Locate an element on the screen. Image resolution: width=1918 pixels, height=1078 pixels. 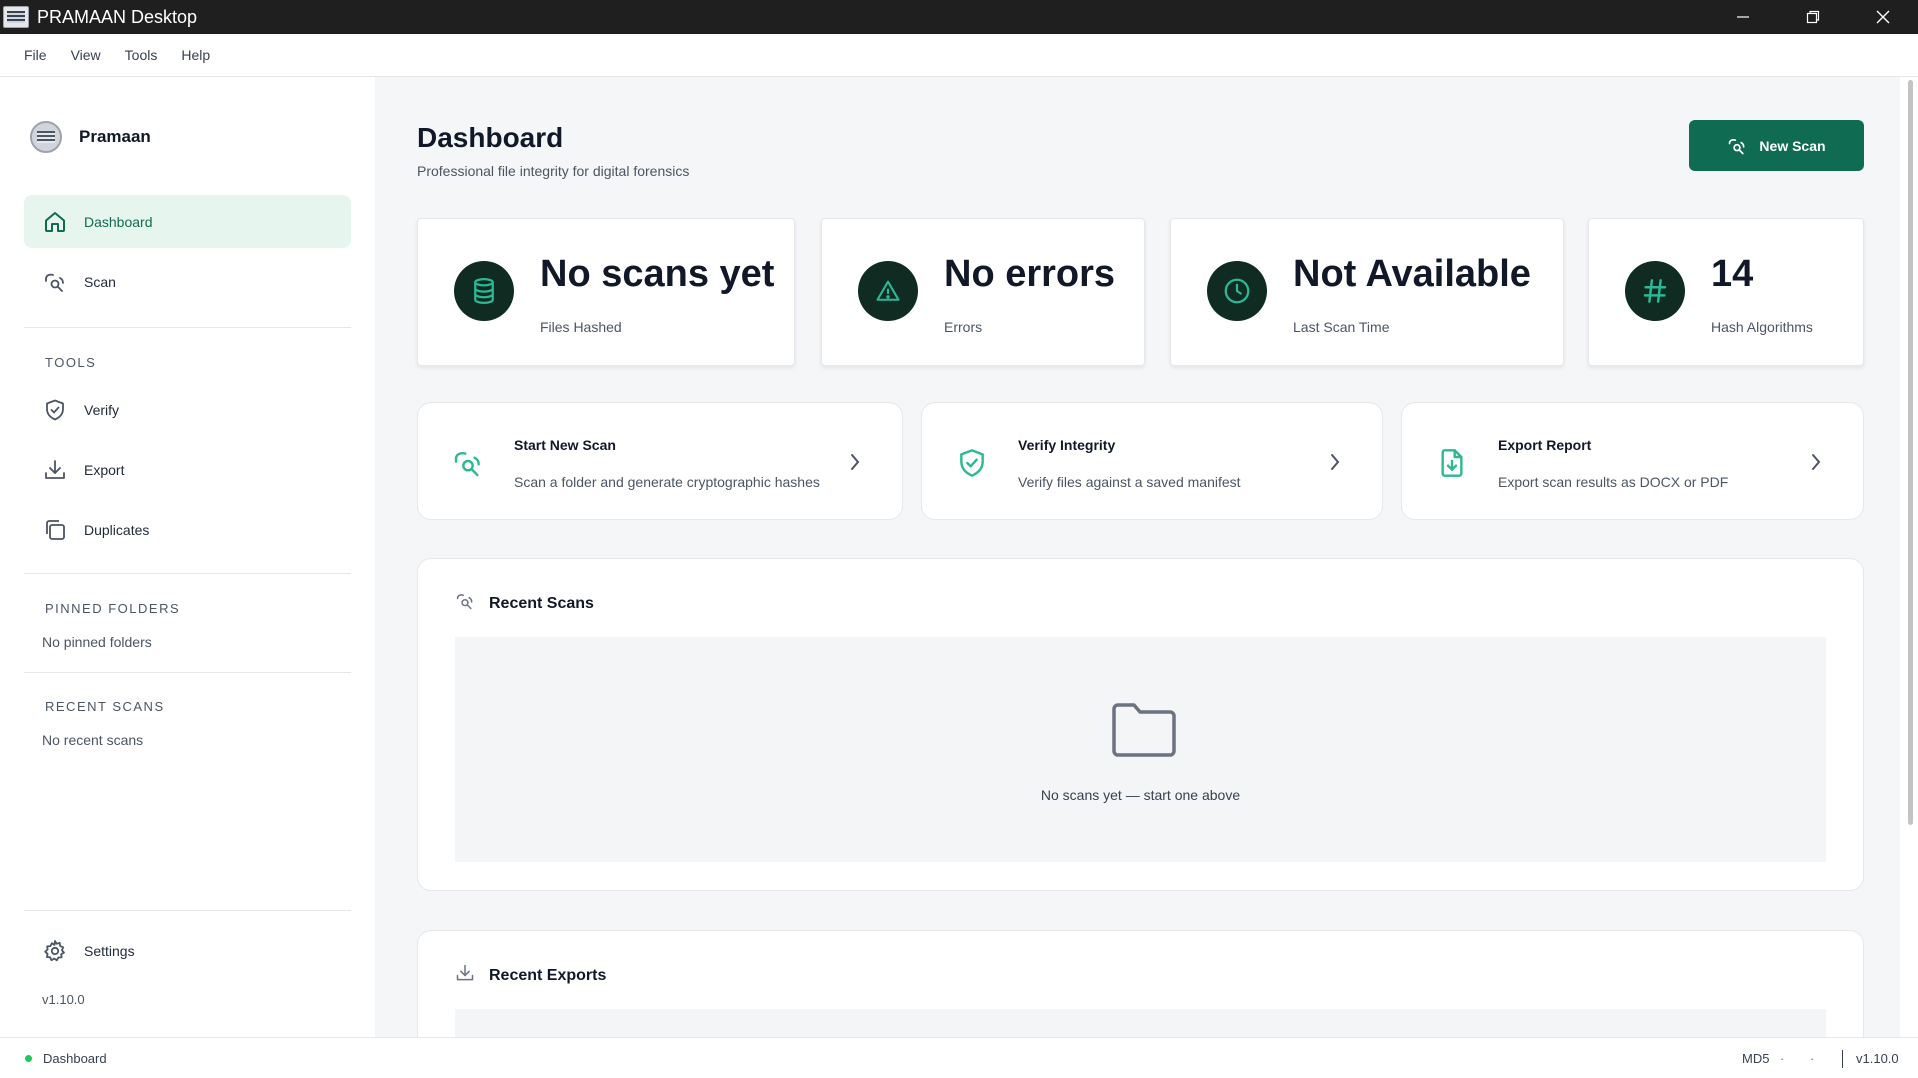
section-title: Recent Exports is located at coordinates (548, 975).